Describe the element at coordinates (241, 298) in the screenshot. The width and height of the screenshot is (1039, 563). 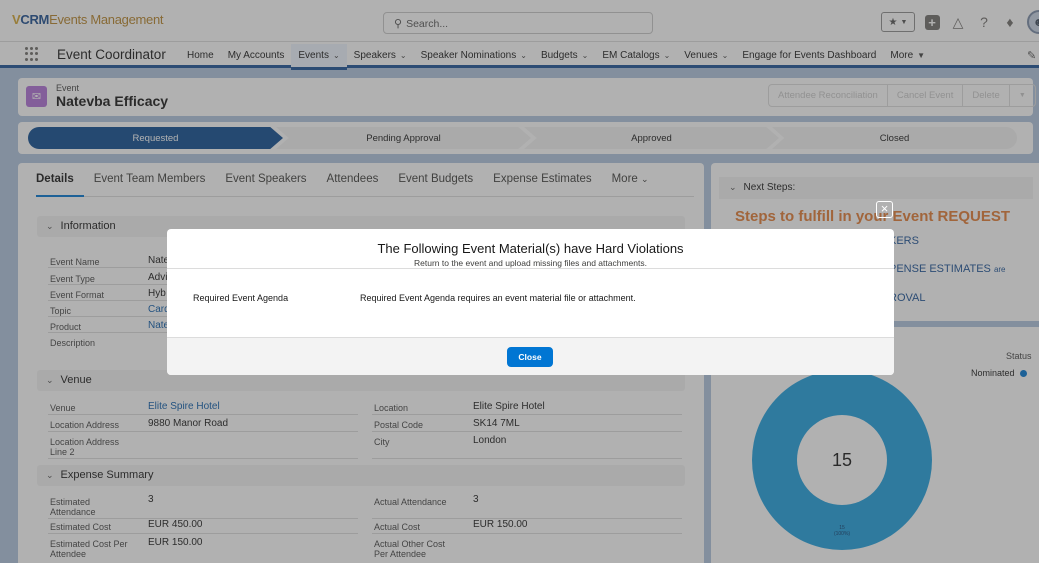
I see `violation-name: Required Event Agenda` at that location.